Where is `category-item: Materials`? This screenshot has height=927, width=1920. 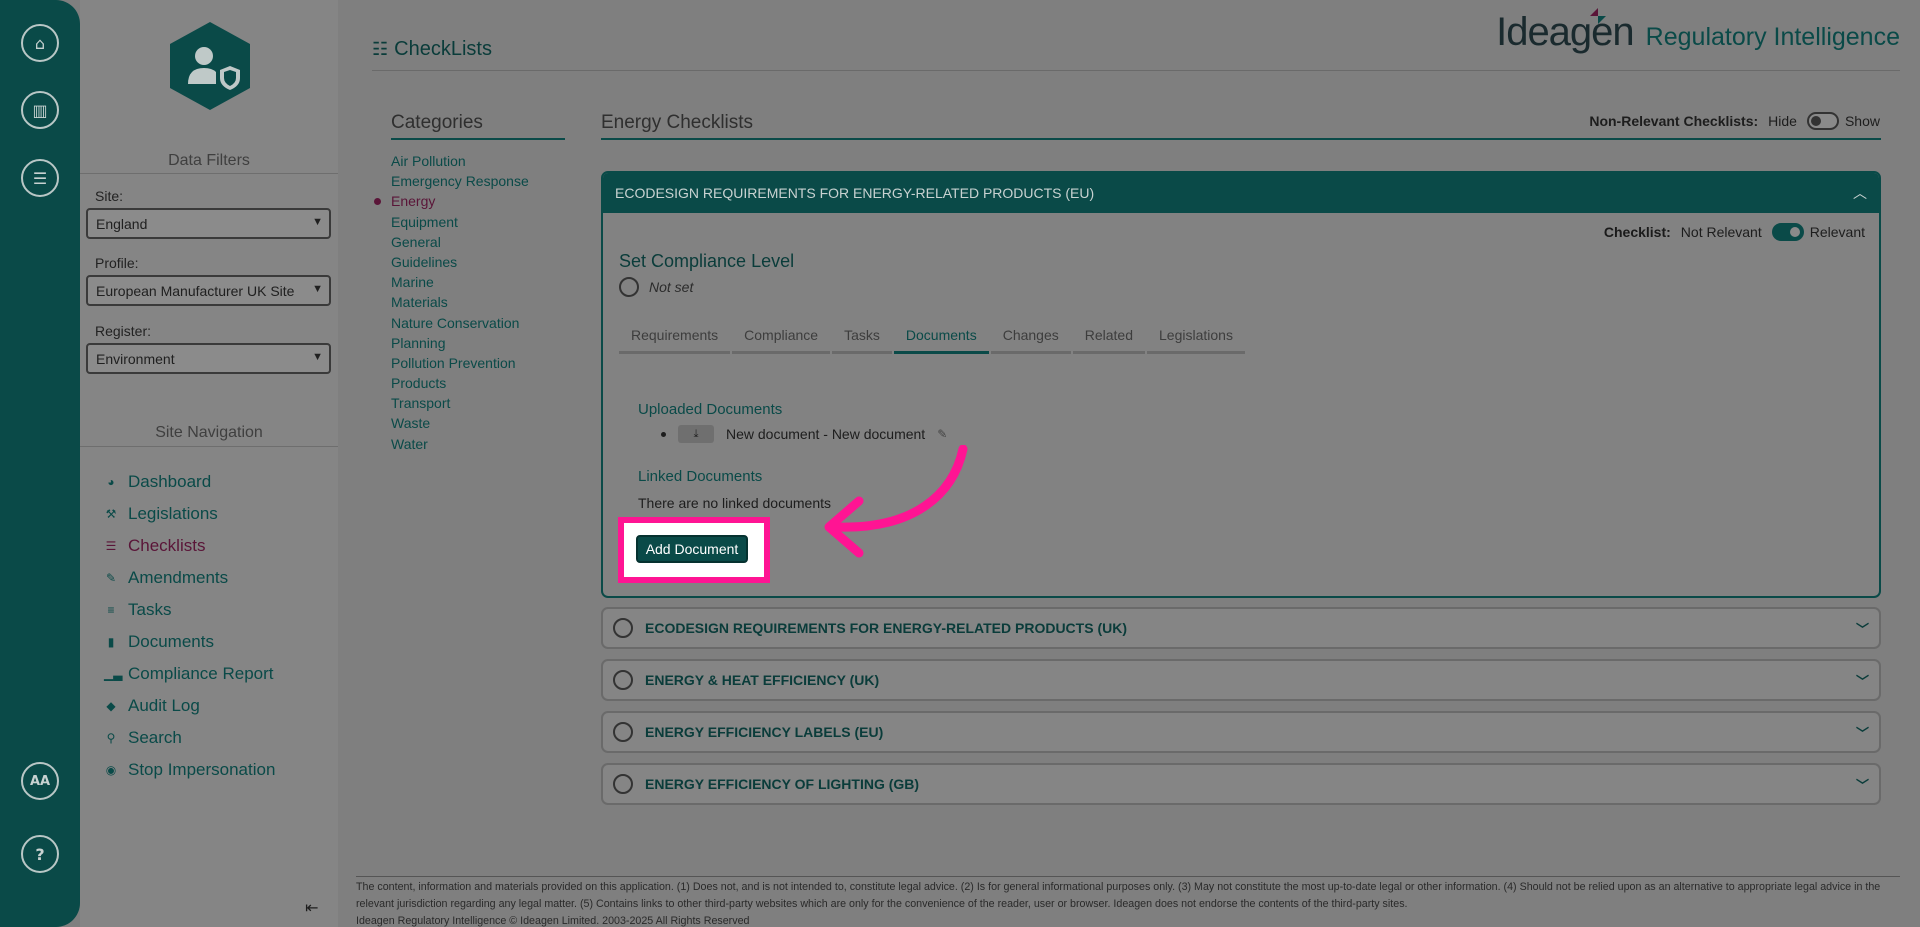 category-item: Materials is located at coordinates (460, 302).